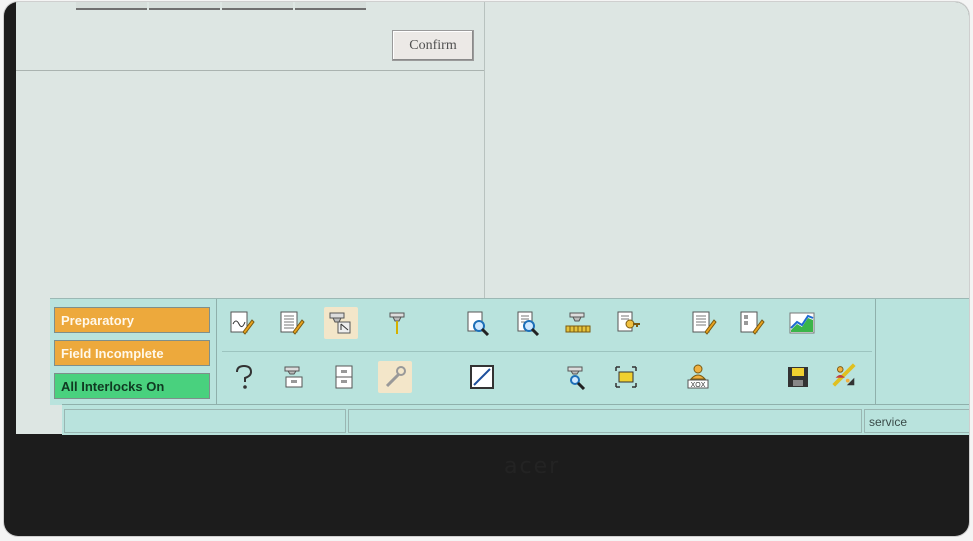  I want to click on save-icon, so click(798, 377).